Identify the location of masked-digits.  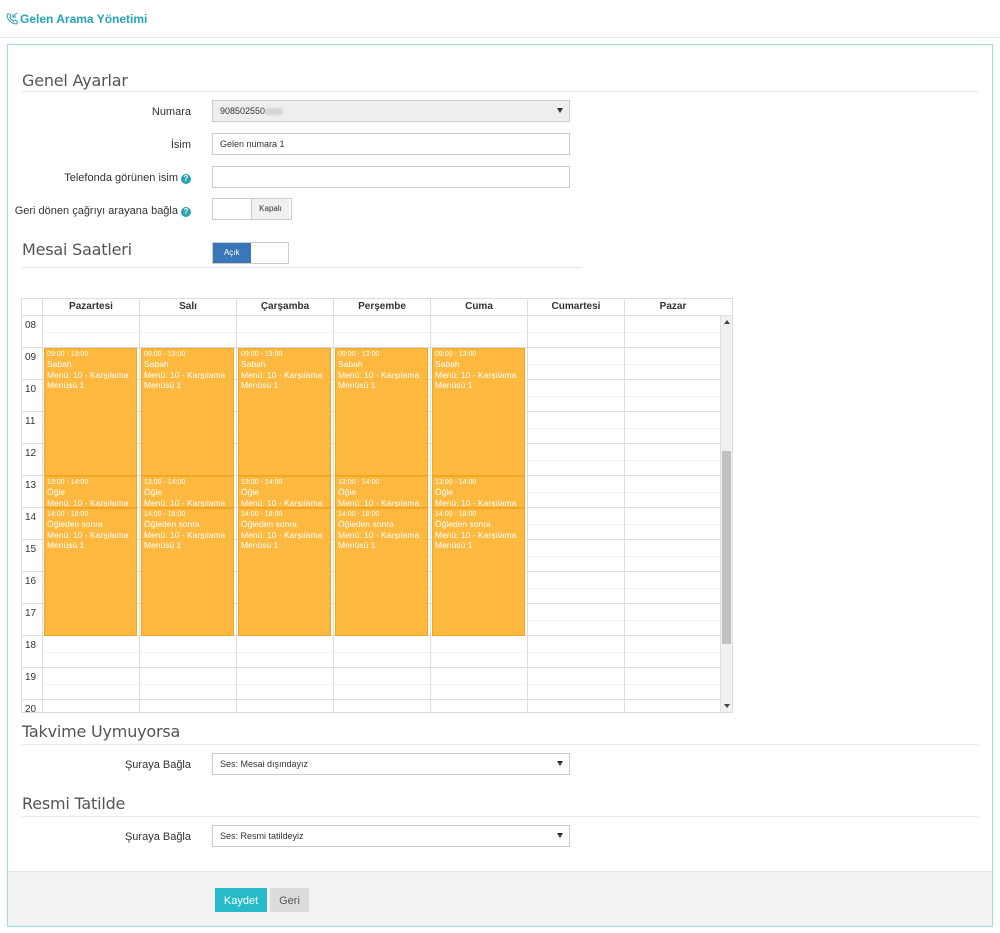
(274, 111).